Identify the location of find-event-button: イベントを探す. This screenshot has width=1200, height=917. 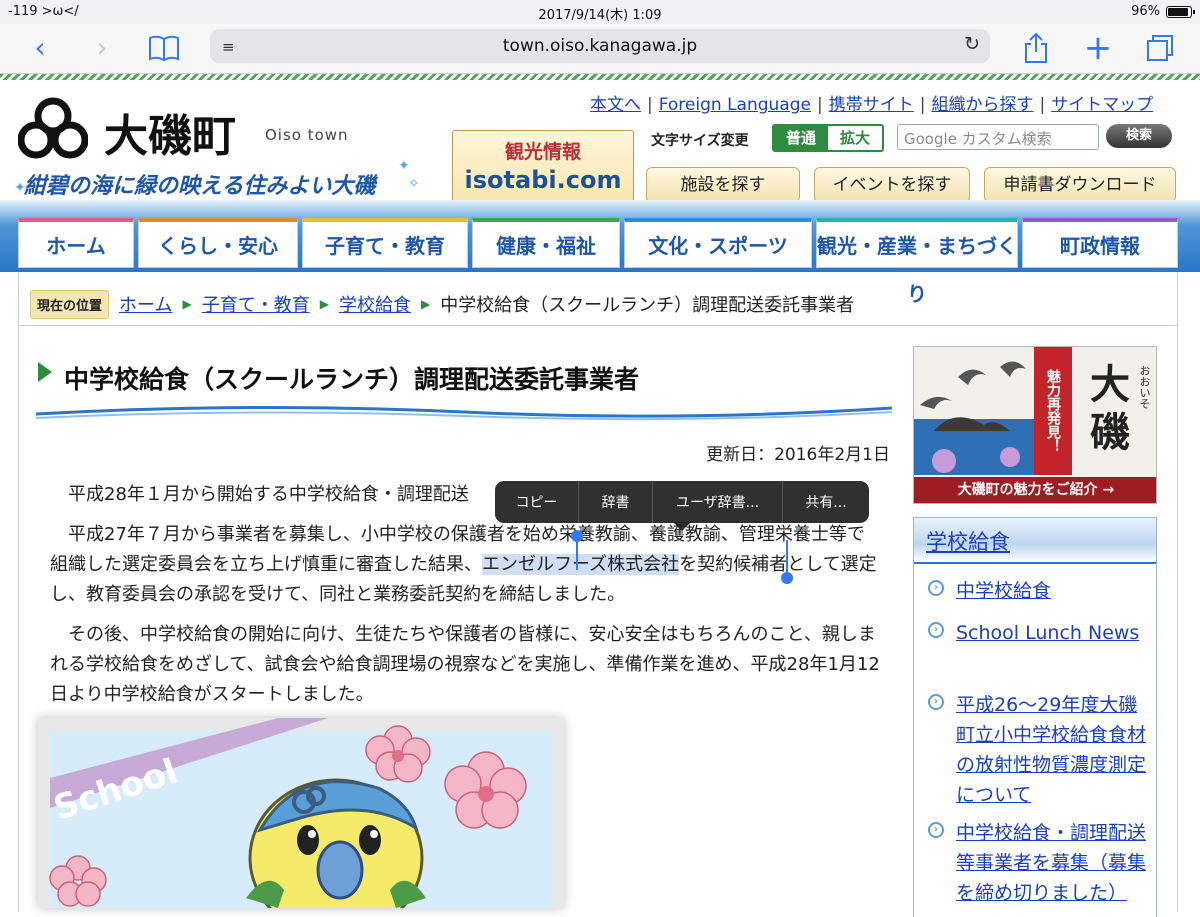
(892, 185).